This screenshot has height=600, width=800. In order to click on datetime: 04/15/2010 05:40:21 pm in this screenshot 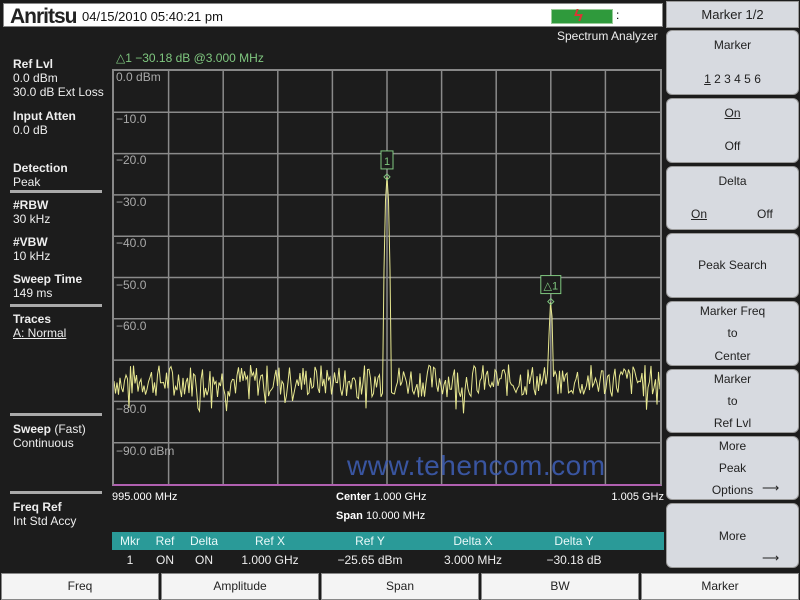, I will do `click(152, 16)`.